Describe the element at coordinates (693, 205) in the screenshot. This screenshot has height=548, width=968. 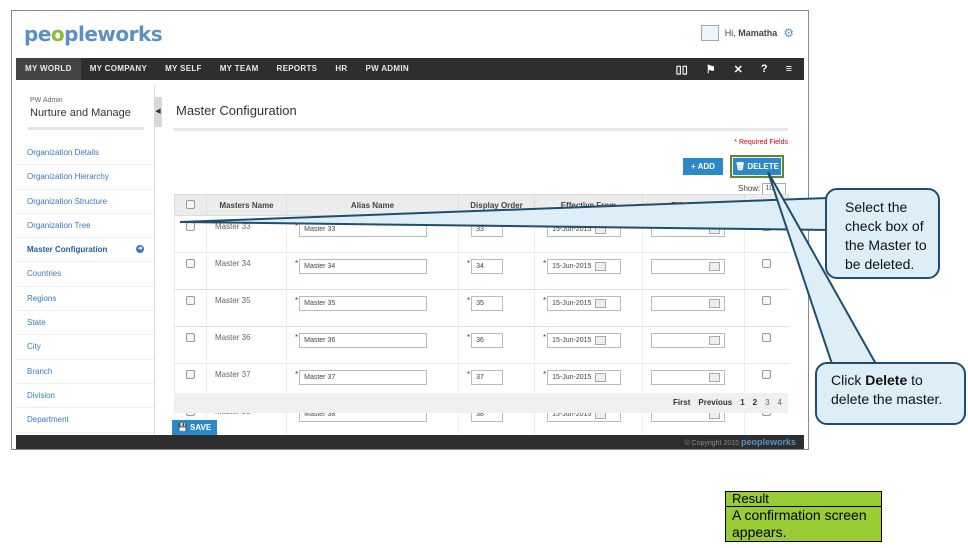
I see `column-header: Effective To` at that location.